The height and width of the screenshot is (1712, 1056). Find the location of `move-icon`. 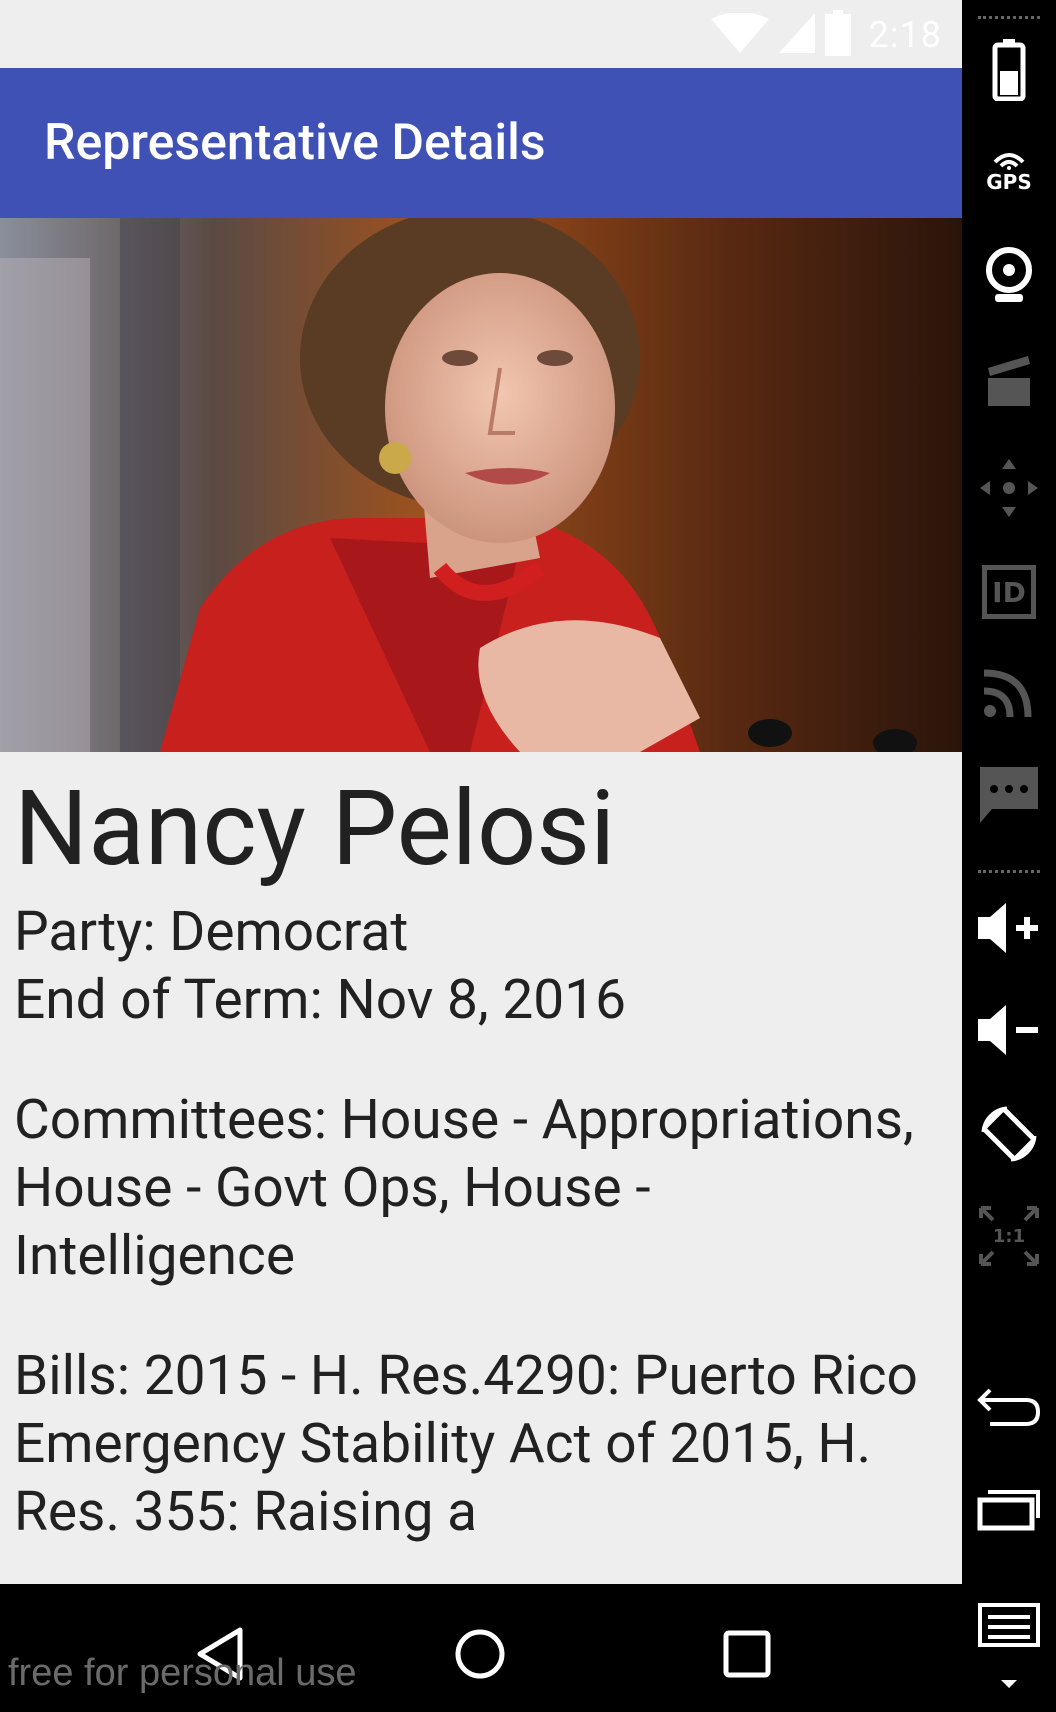

move-icon is located at coordinates (1009, 488).